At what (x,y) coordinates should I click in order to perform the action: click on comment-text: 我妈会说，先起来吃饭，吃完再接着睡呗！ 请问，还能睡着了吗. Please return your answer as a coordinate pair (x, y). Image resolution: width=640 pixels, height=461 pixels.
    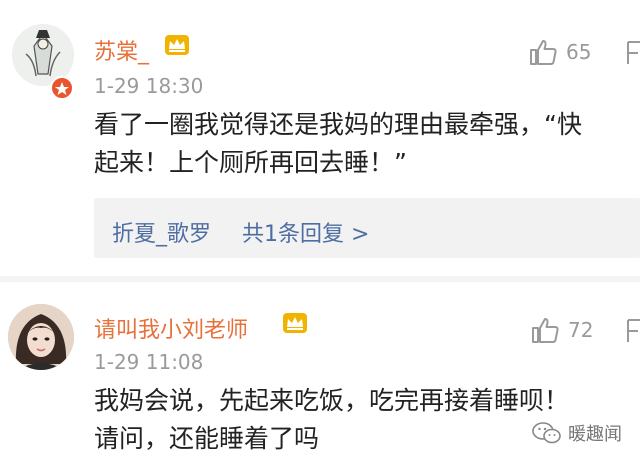
    Looking at the image, I should click on (331, 420).